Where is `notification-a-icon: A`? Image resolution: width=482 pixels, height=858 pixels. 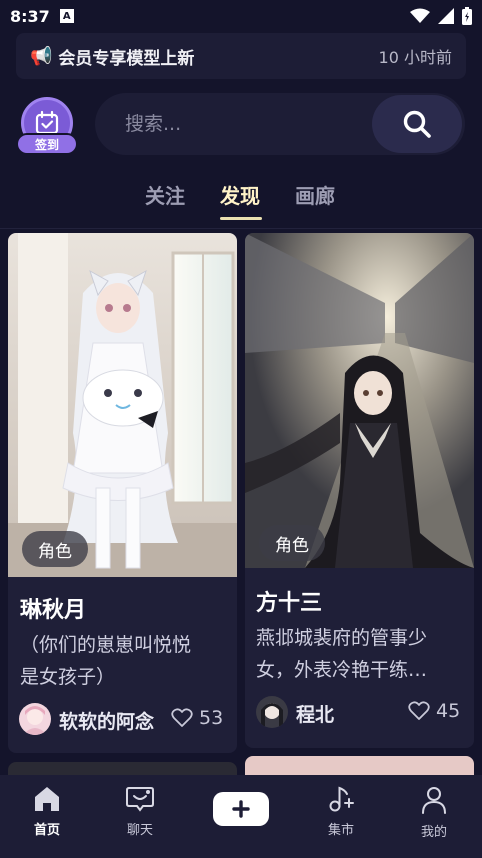
notification-a-icon: A is located at coordinates (66, 16).